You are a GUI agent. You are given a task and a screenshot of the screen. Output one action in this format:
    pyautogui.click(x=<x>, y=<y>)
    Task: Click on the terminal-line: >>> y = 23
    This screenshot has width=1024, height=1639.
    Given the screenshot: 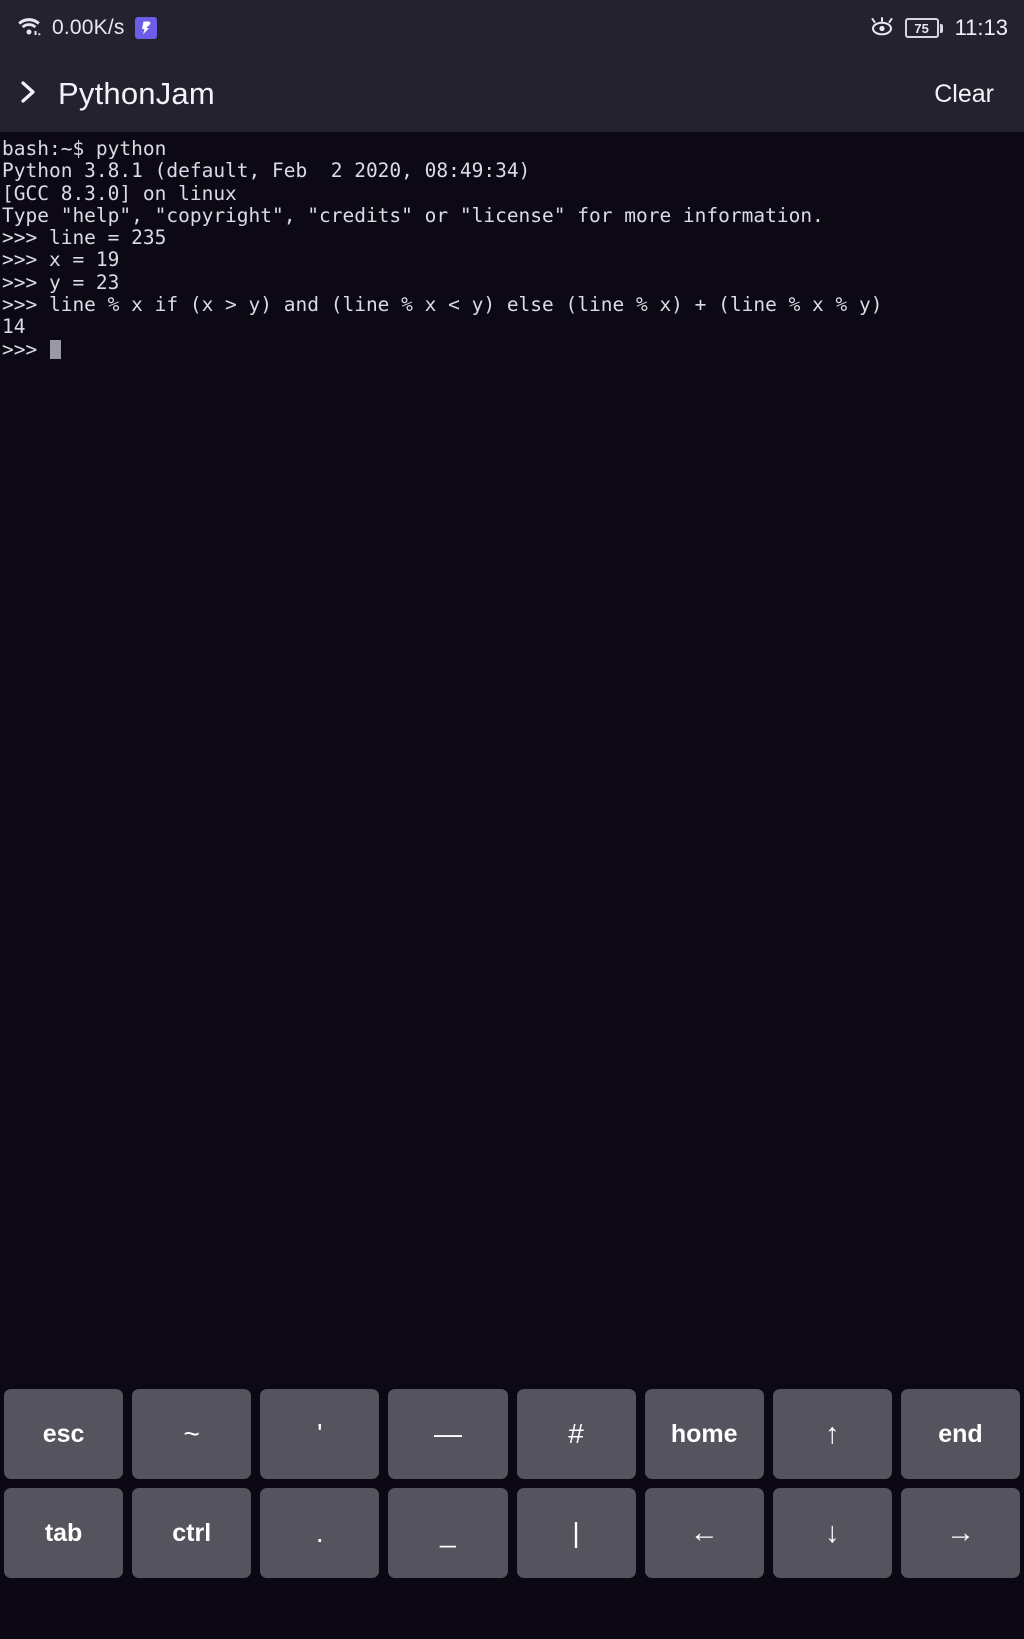 What is the action you would take?
    pyautogui.click(x=61, y=282)
    